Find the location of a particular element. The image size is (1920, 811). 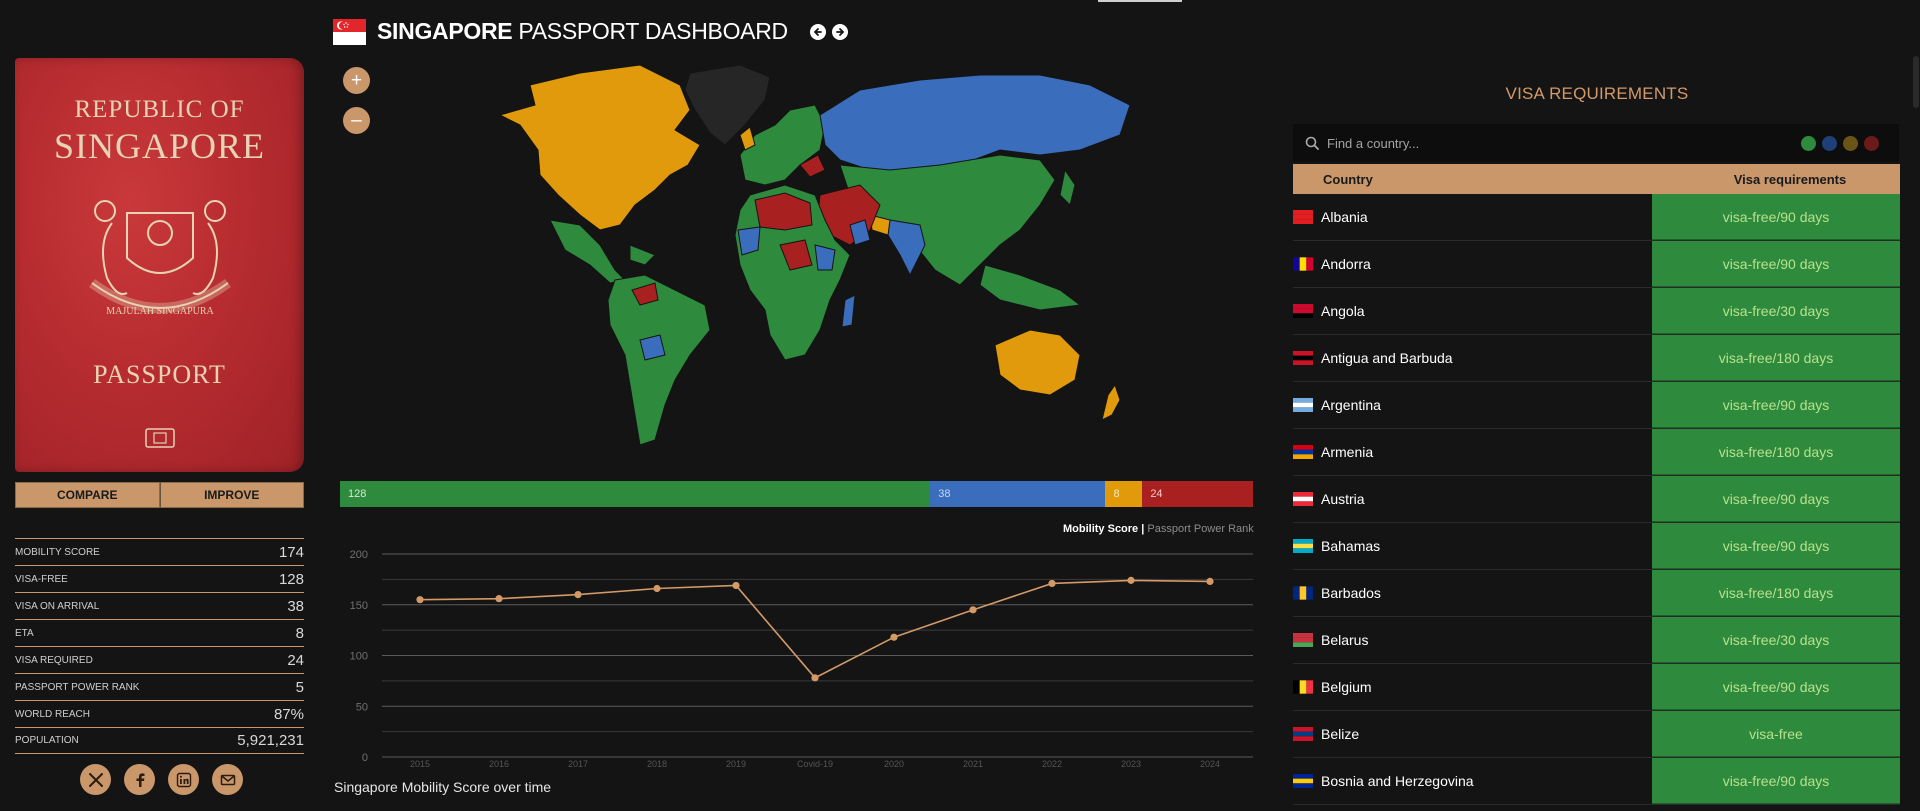

search-icon is located at coordinates (1312, 143).